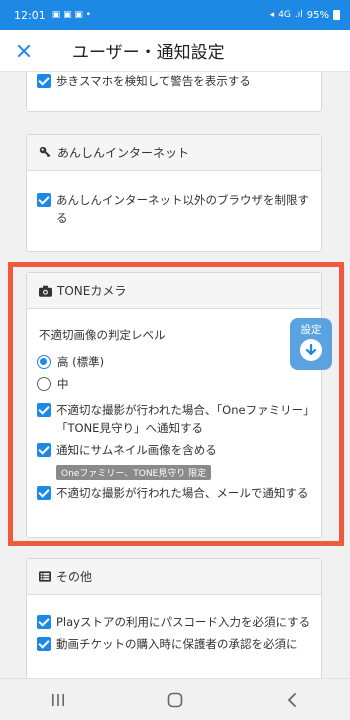 This screenshot has width=350, height=720. I want to click on anshin-internet-card: あんしんインターネット あんしんインターネット以外のブラウザを制限する, so click(174, 193).